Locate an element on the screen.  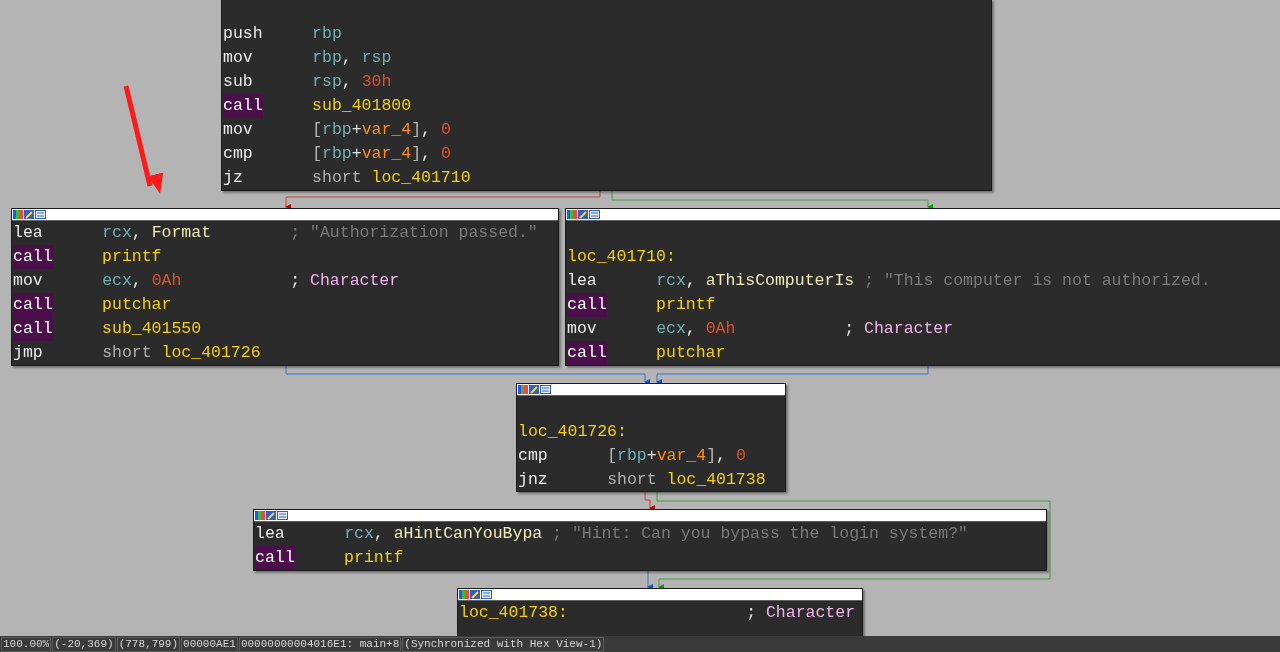
assembly-line: mov rbp, rsp is located at coordinates (308, 58).